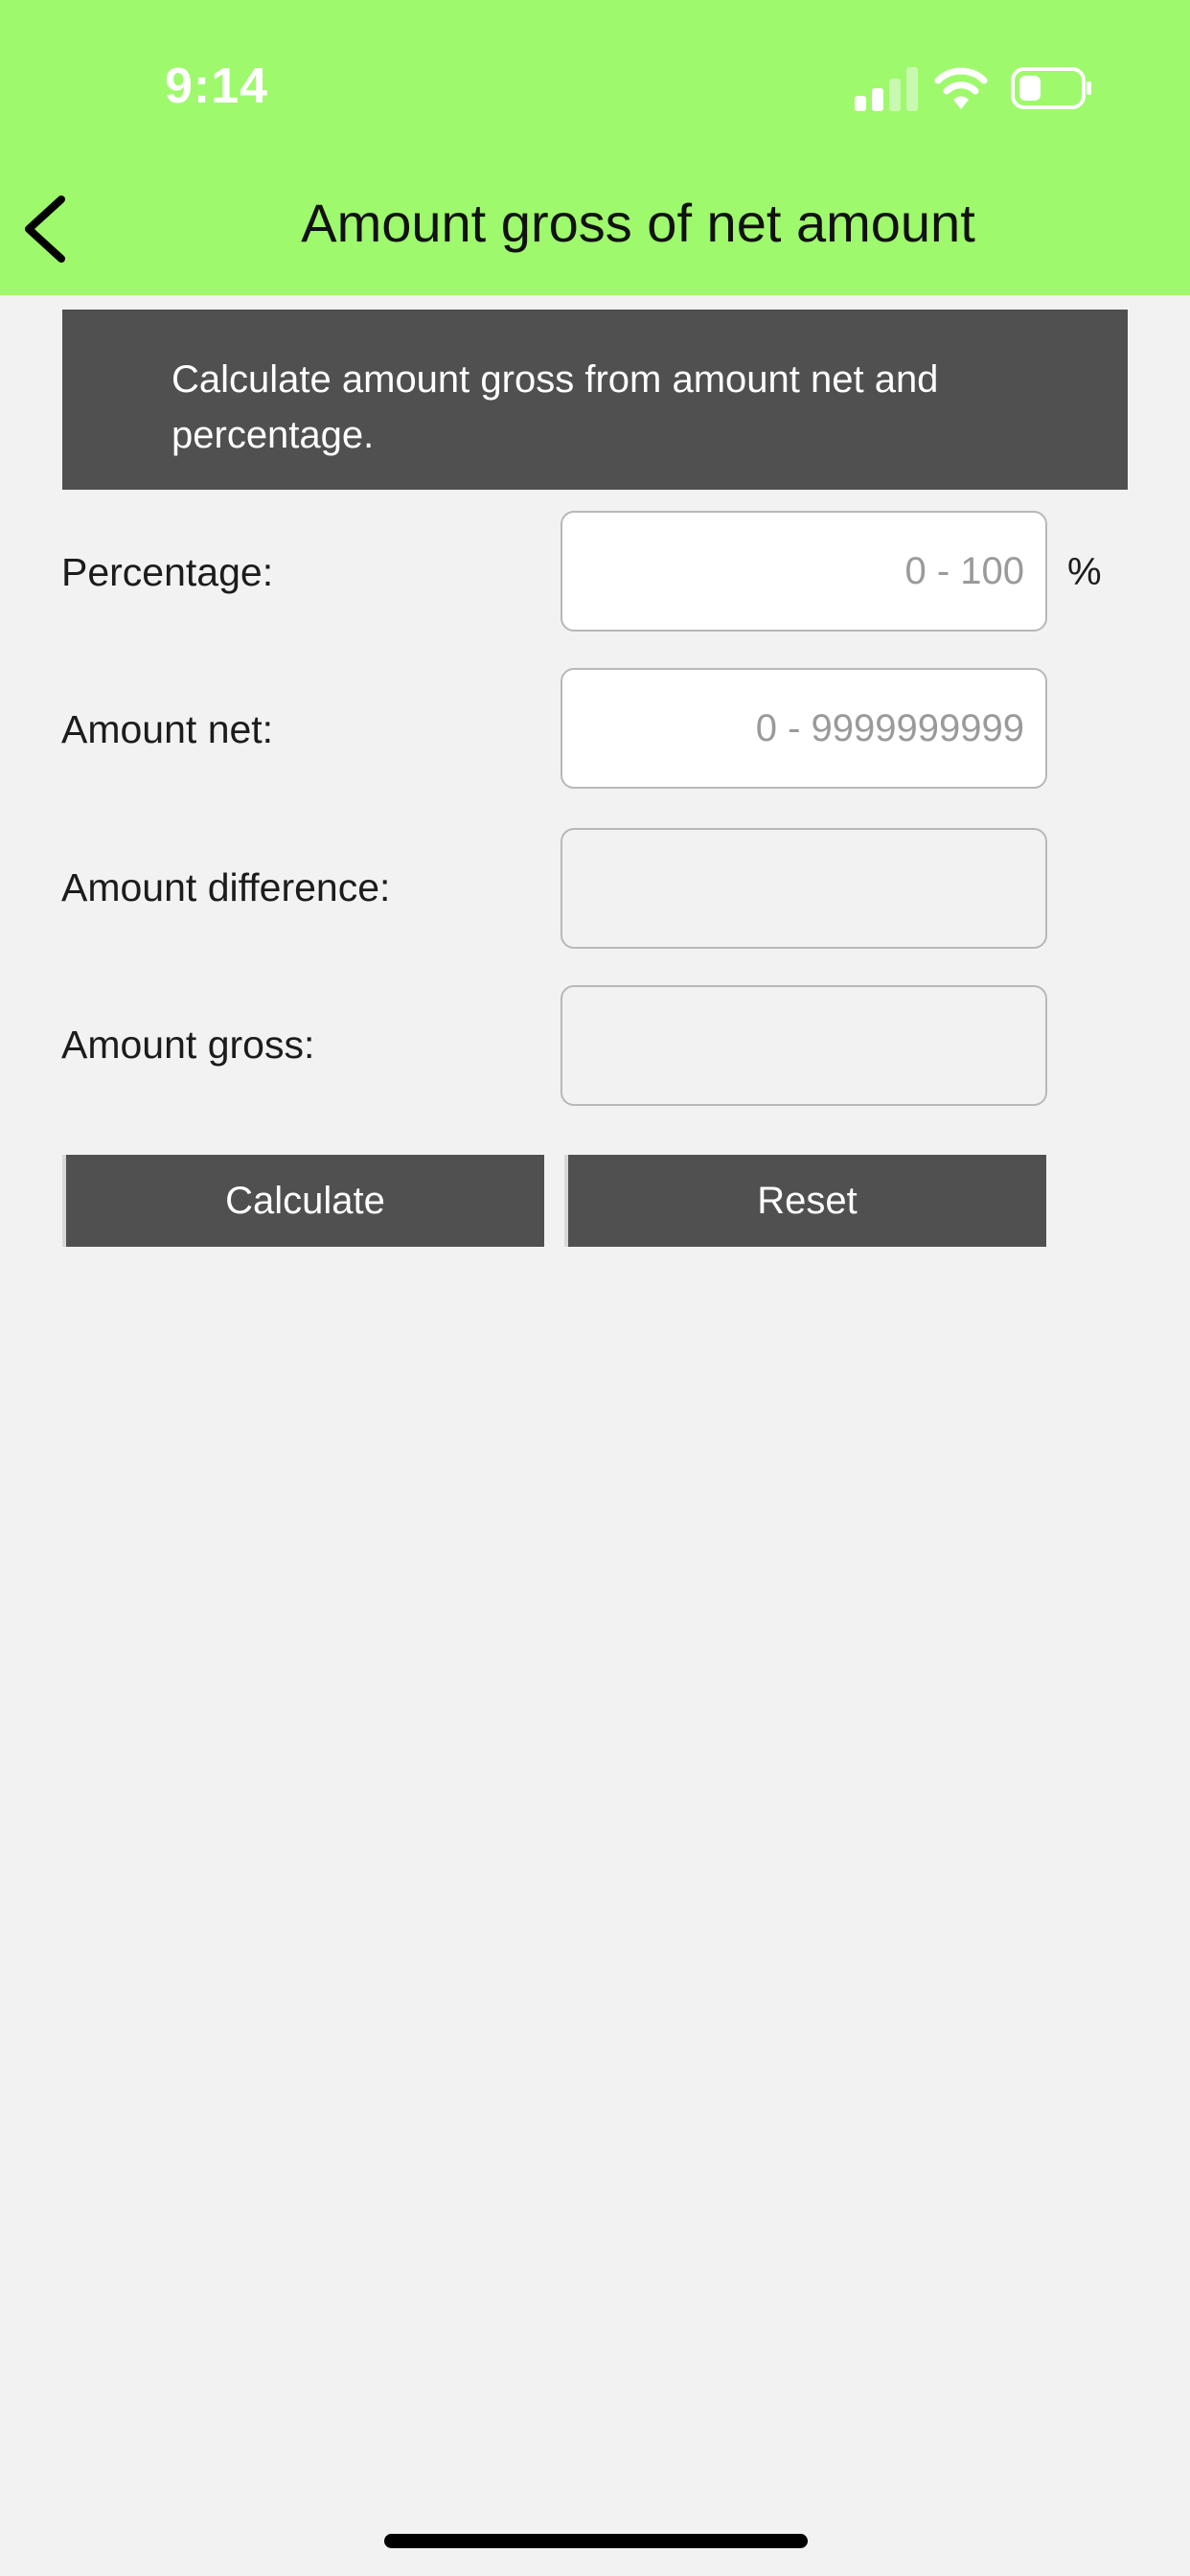 The width and height of the screenshot is (1190, 2576). Describe the element at coordinates (226, 887) in the screenshot. I see `amount-difference-label: Amount difference:` at that location.